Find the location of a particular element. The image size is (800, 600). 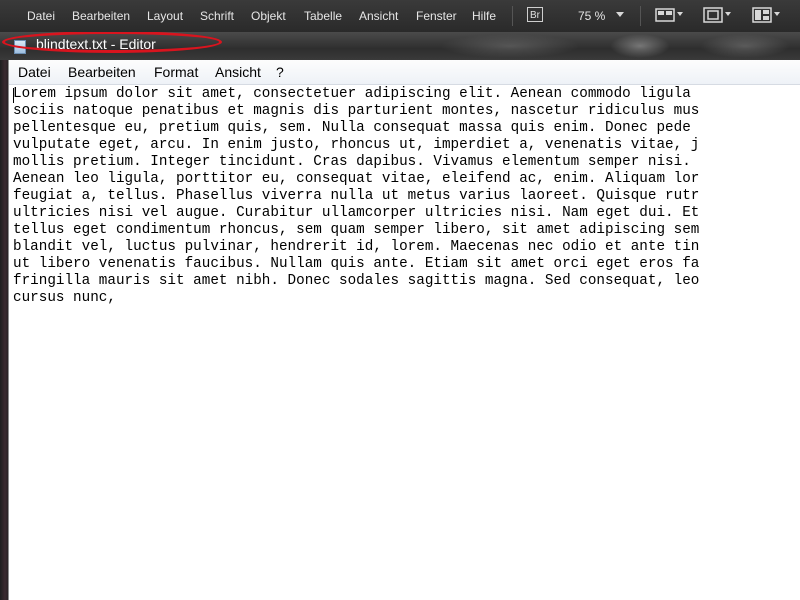

editor-menu-format: Format is located at coordinates (176, 72).